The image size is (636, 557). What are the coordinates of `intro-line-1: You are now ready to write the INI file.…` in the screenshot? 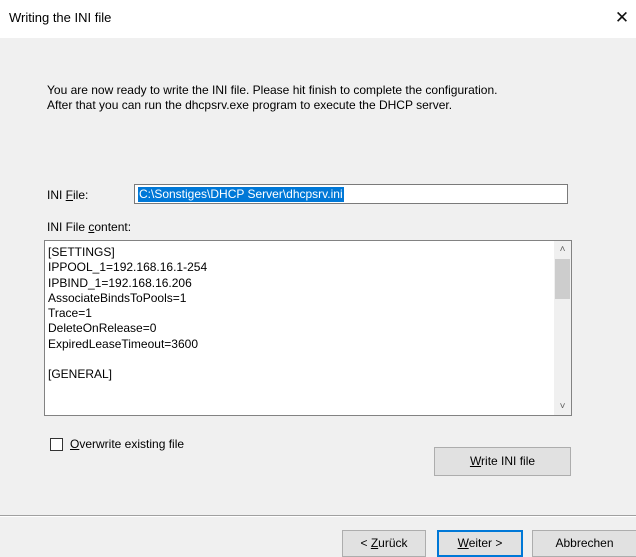 It's located at (272, 90).